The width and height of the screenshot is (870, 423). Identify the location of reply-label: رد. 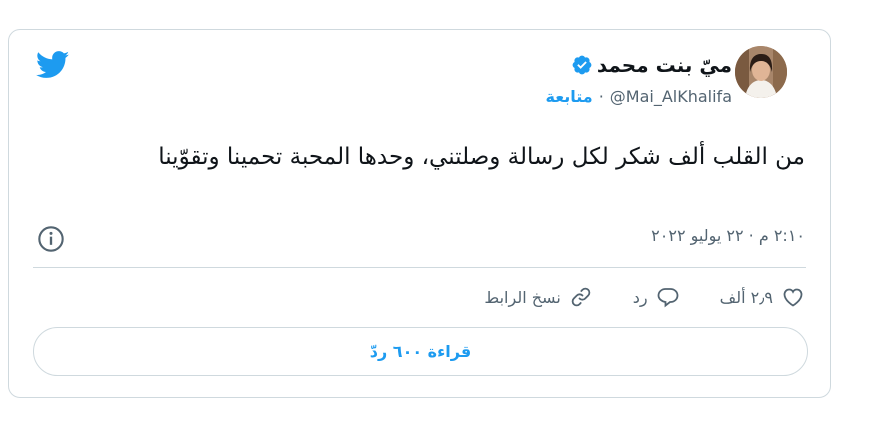
(640, 297).